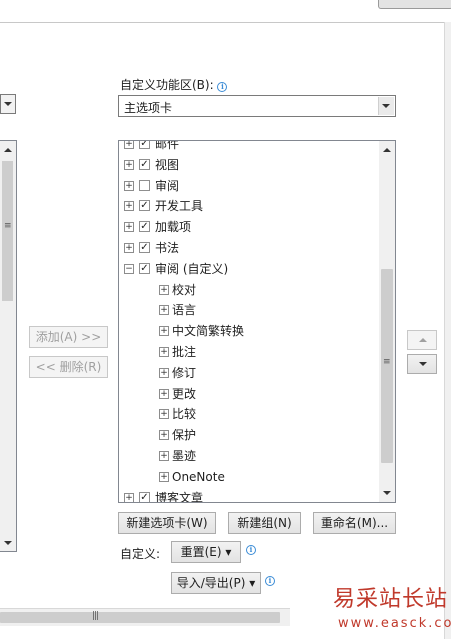 The height and width of the screenshot is (639, 451). What do you see at coordinates (167, 85) in the screenshot?
I see `customize-ribbon-text: 自定义功能区(B):` at bounding box center [167, 85].